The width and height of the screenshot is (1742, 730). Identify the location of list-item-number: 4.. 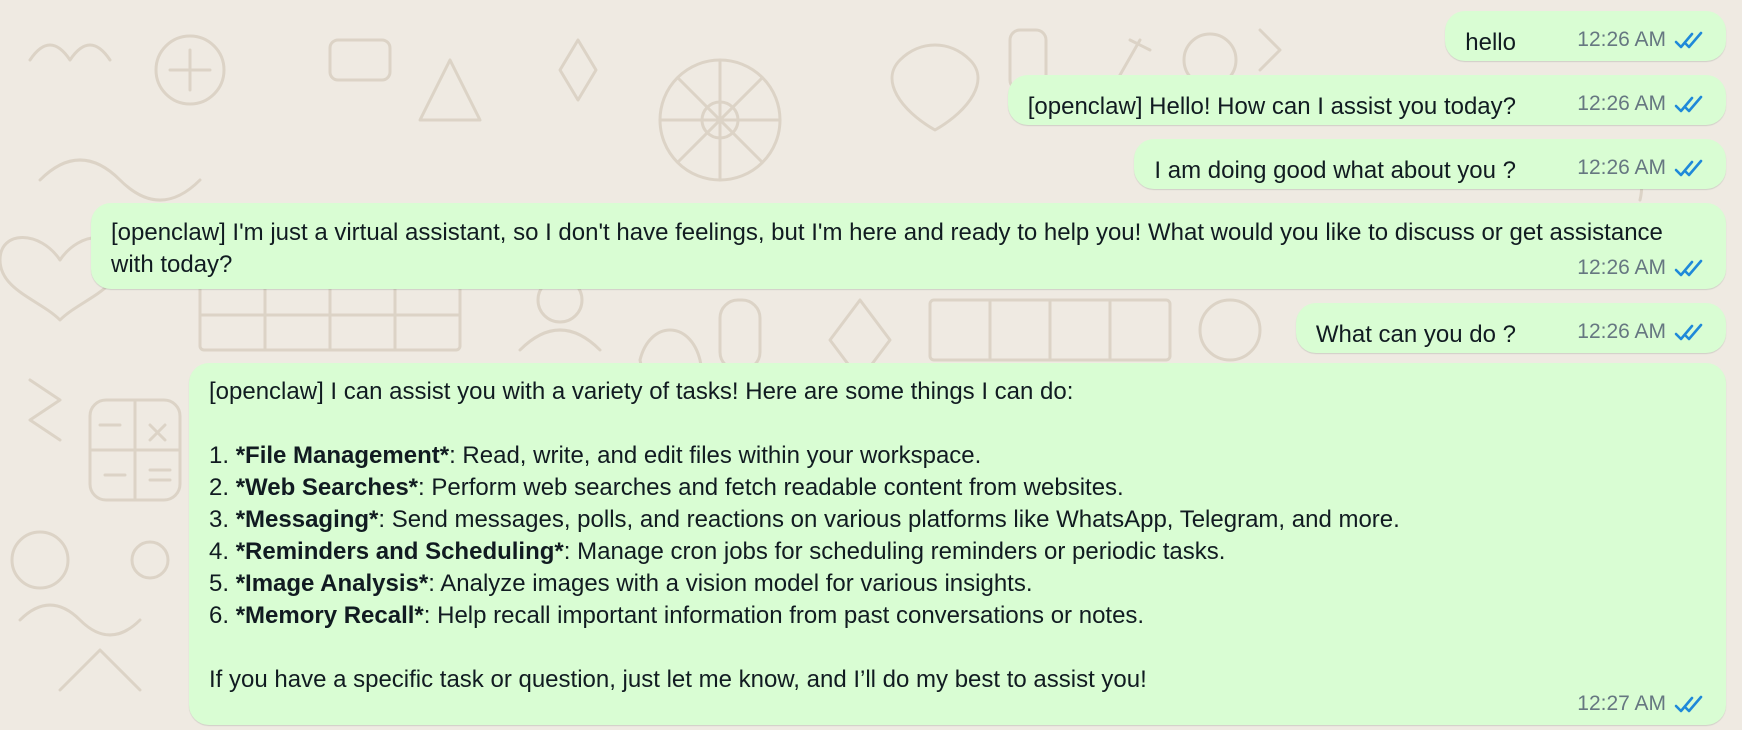
(219, 551).